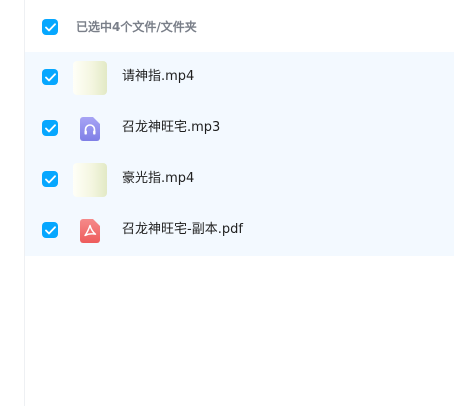 This screenshot has width=454, height=406. I want to click on headphones-icon, so click(90, 129).